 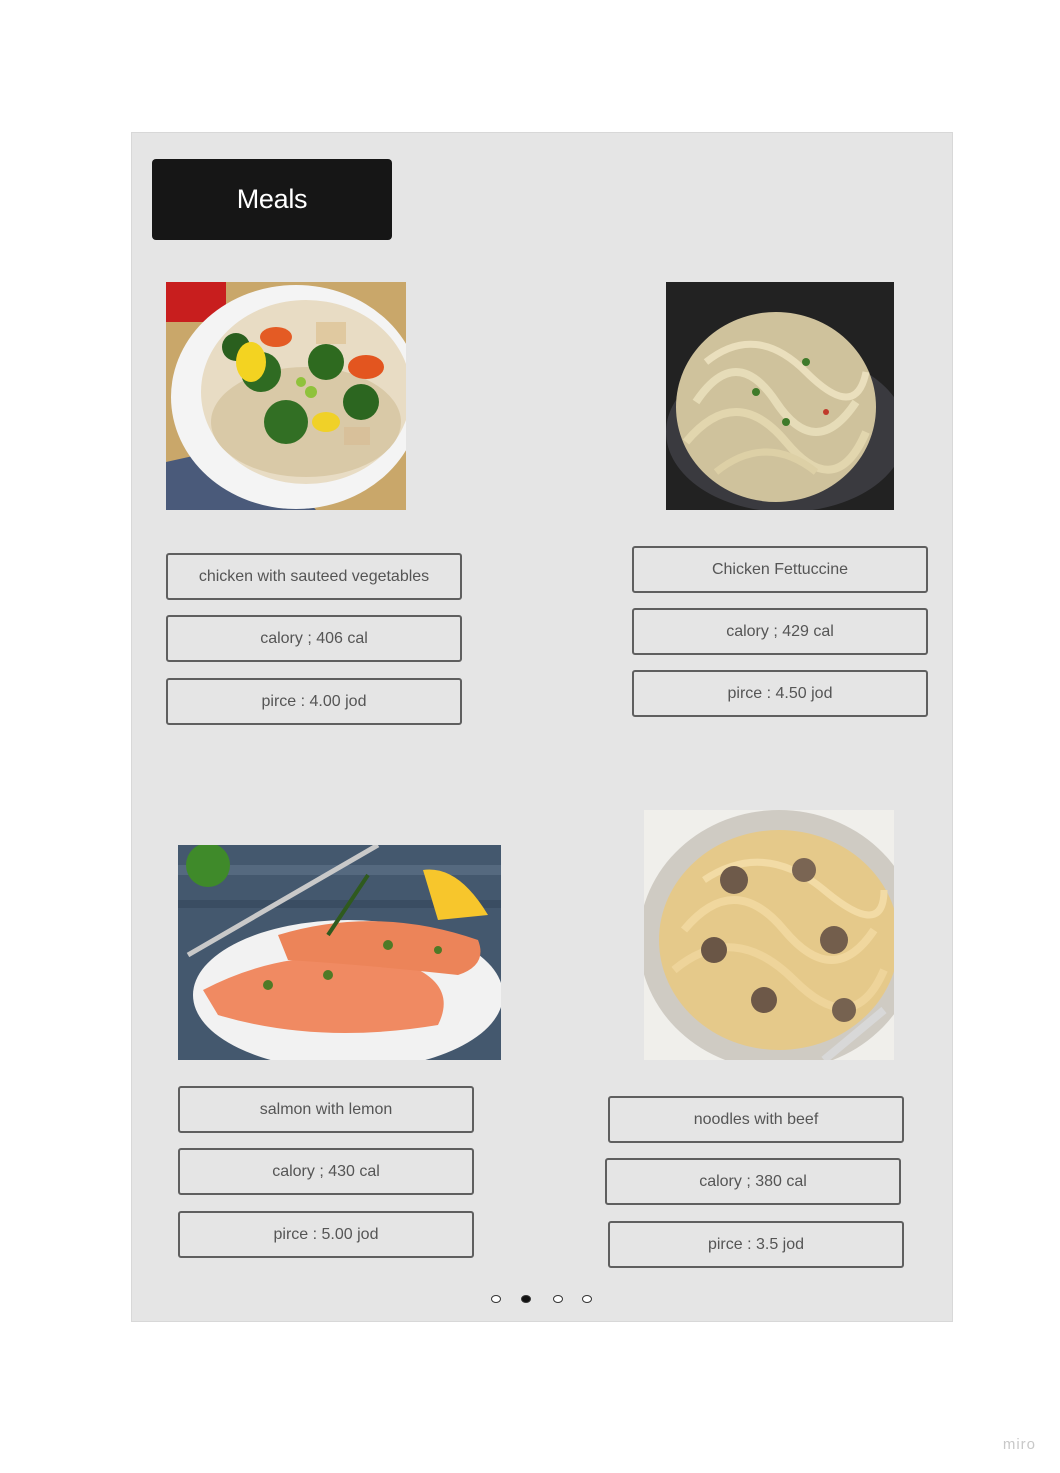 I want to click on meal-name-text: chicken with sauteed vegetables, so click(x=314, y=576).